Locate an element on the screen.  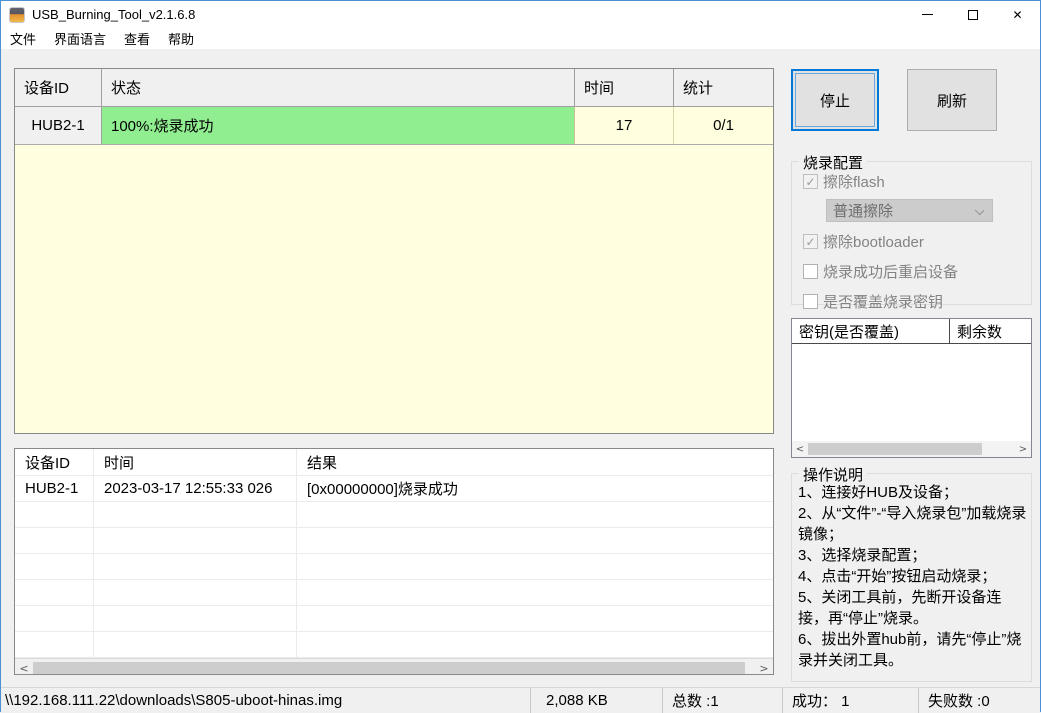
header-key: 密钥(是否覆盖) is located at coordinates (871, 331).